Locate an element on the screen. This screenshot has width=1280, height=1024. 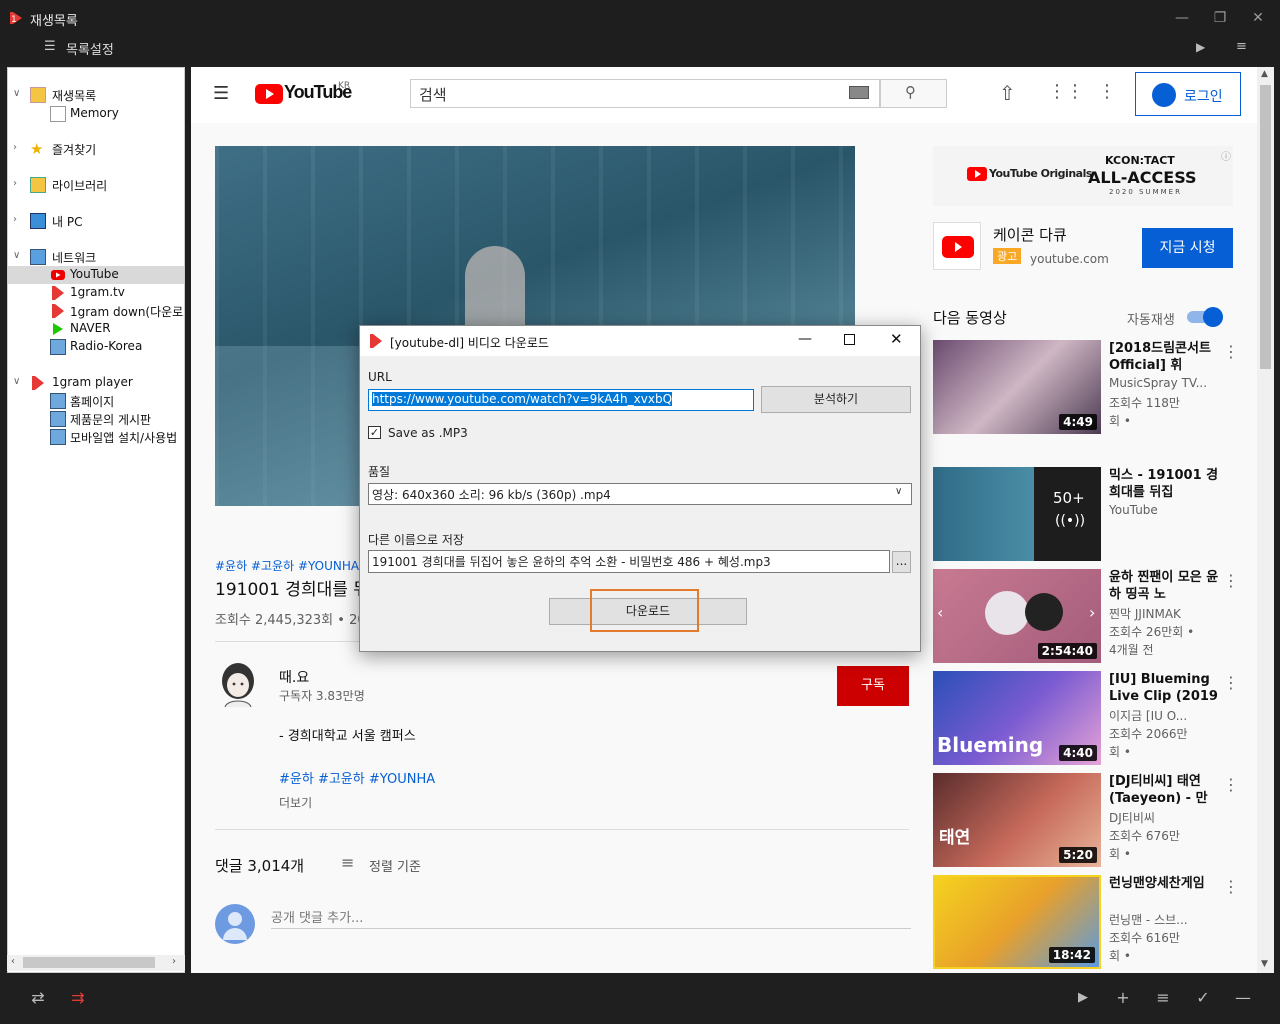
sort-button: 정렬 기준 is located at coordinates (395, 865).